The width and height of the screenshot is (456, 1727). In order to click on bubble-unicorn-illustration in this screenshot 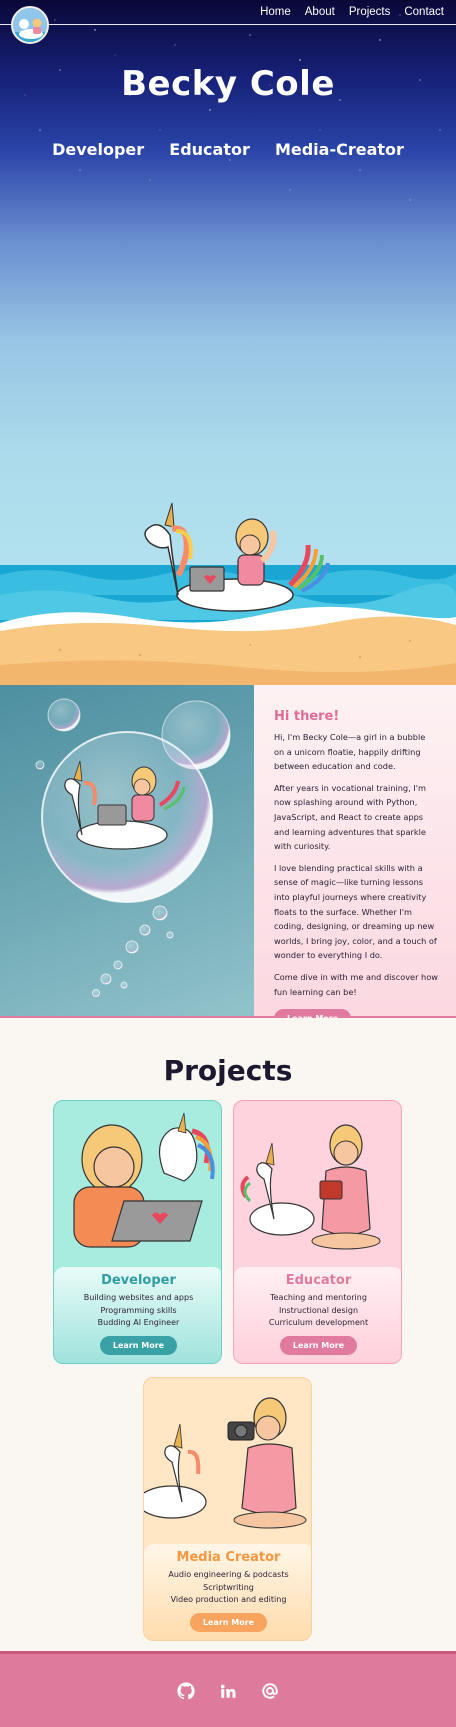, I will do `click(127, 850)`.